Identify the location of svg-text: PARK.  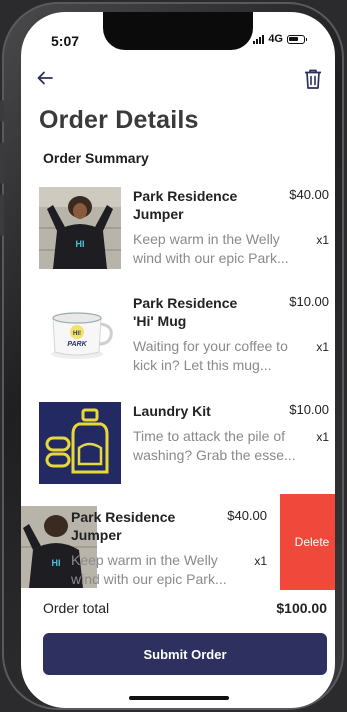
(77, 344).